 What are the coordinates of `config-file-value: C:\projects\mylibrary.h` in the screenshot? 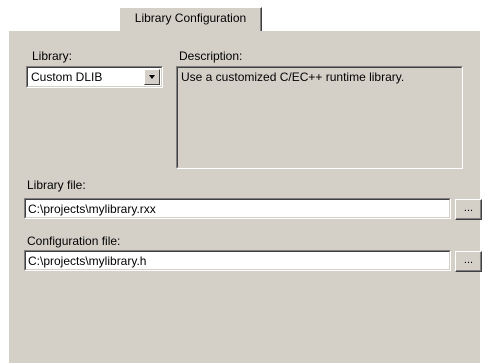 It's located at (87, 261).